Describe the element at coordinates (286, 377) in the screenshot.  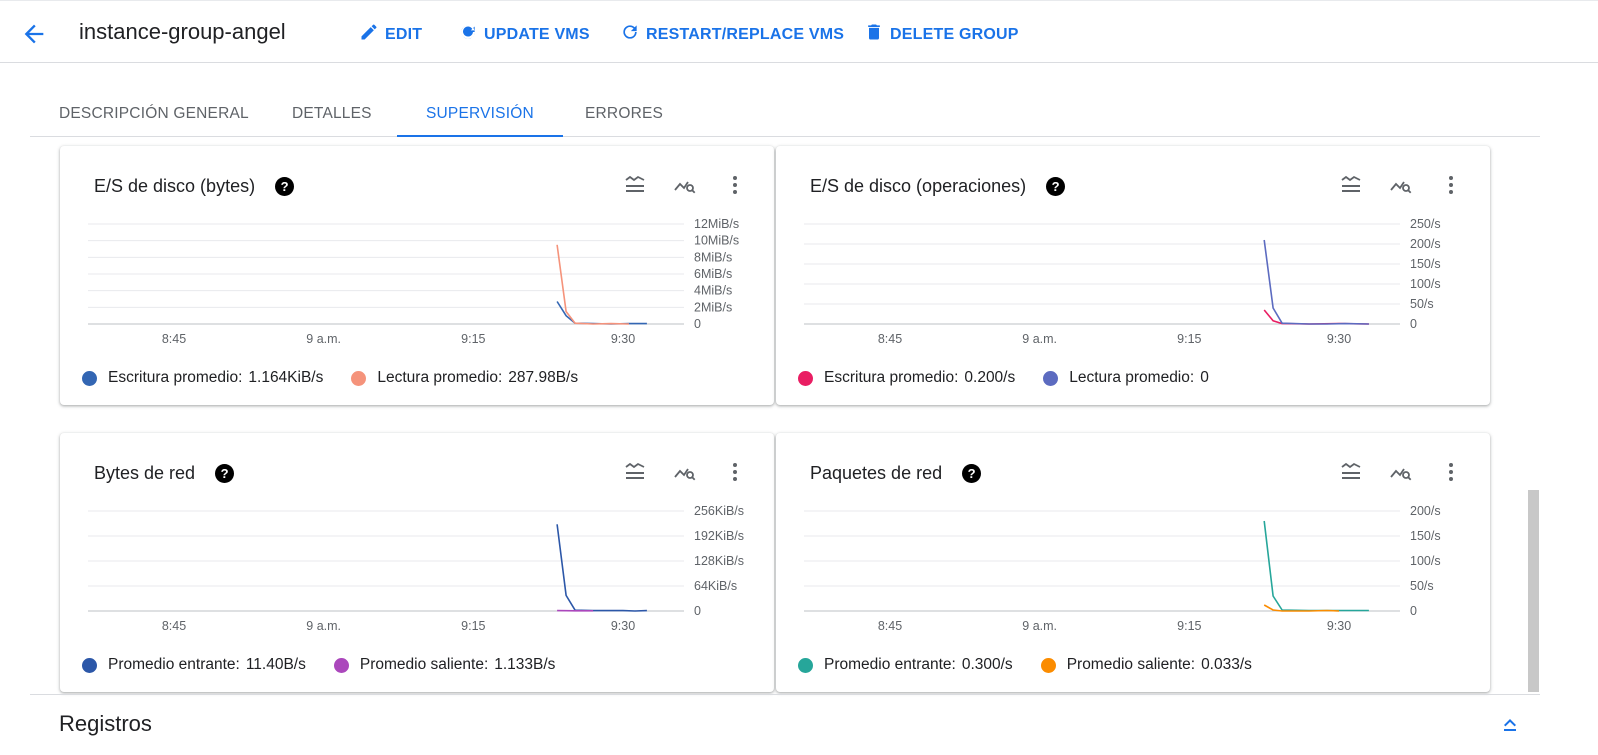
I see `legend-value: 1.164KiB/s` at that location.